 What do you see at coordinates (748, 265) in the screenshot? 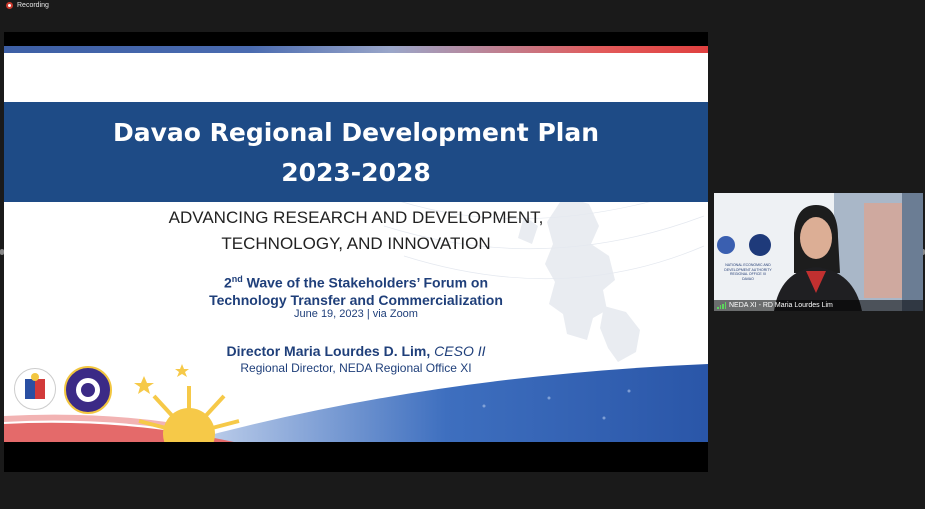
I see `sign-line1: NATIONAL ECONOMIC AND` at bounding box center [748, 265].